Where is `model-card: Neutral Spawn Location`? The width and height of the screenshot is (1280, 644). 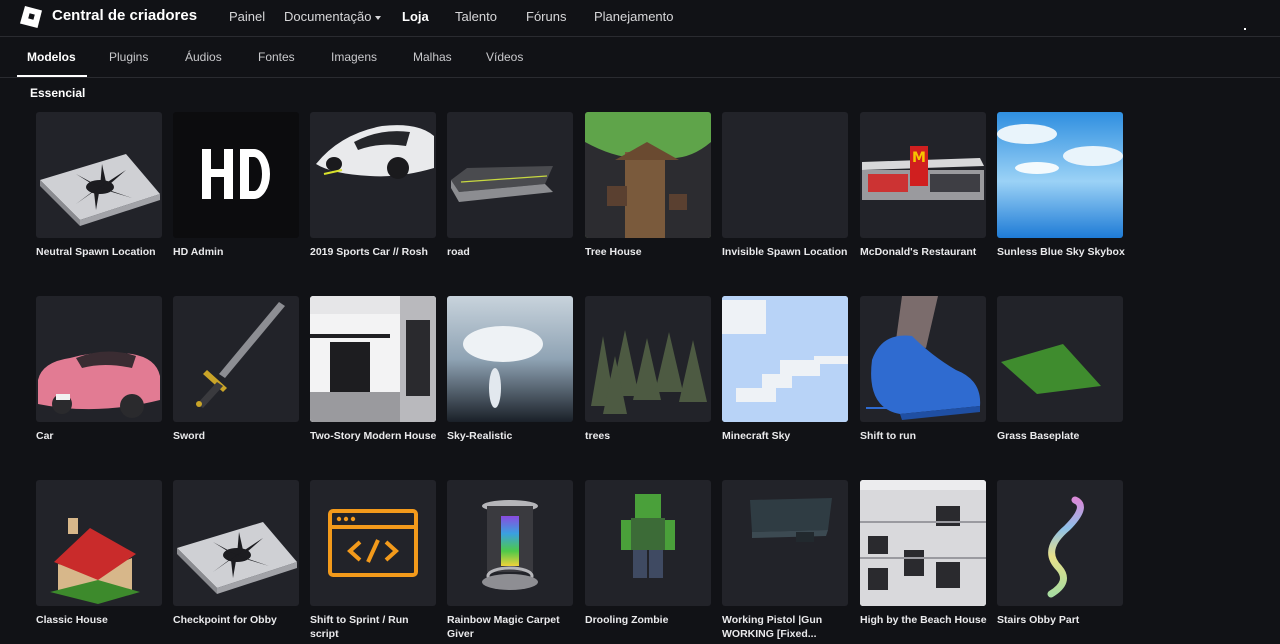 model-card: Neutral Spawn Location is located at coordinates (99, 185).